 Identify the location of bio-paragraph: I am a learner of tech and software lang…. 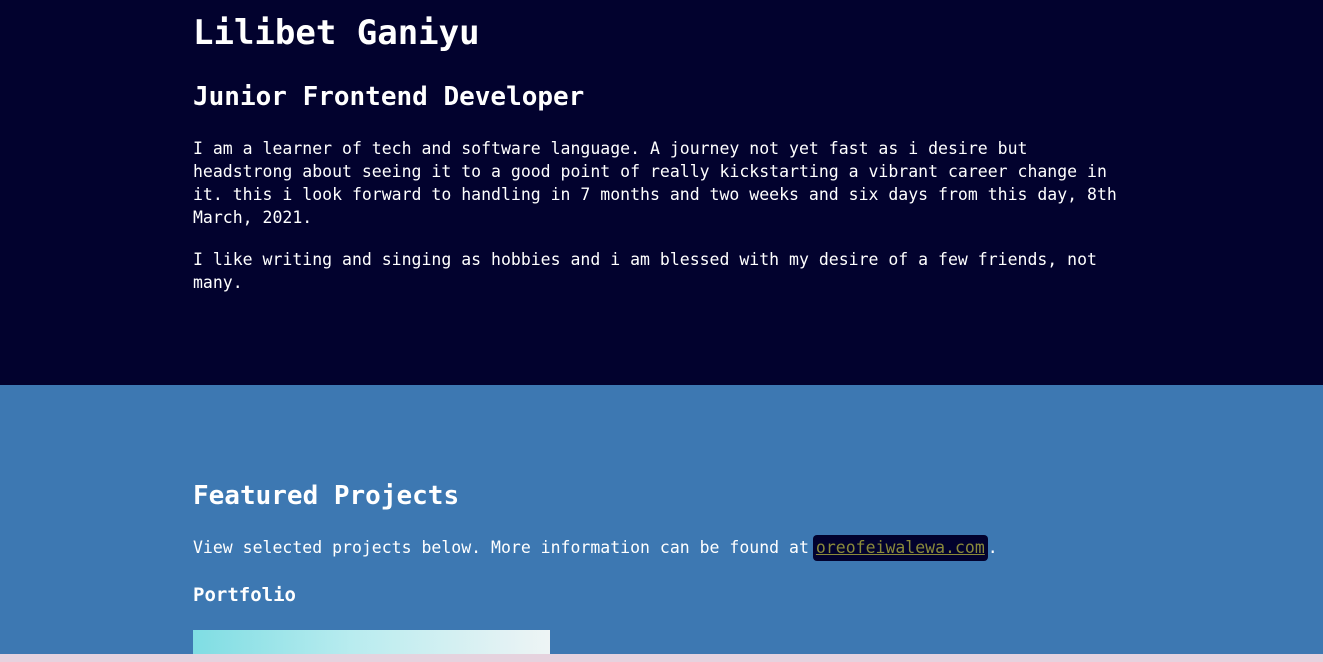
(655, 183).